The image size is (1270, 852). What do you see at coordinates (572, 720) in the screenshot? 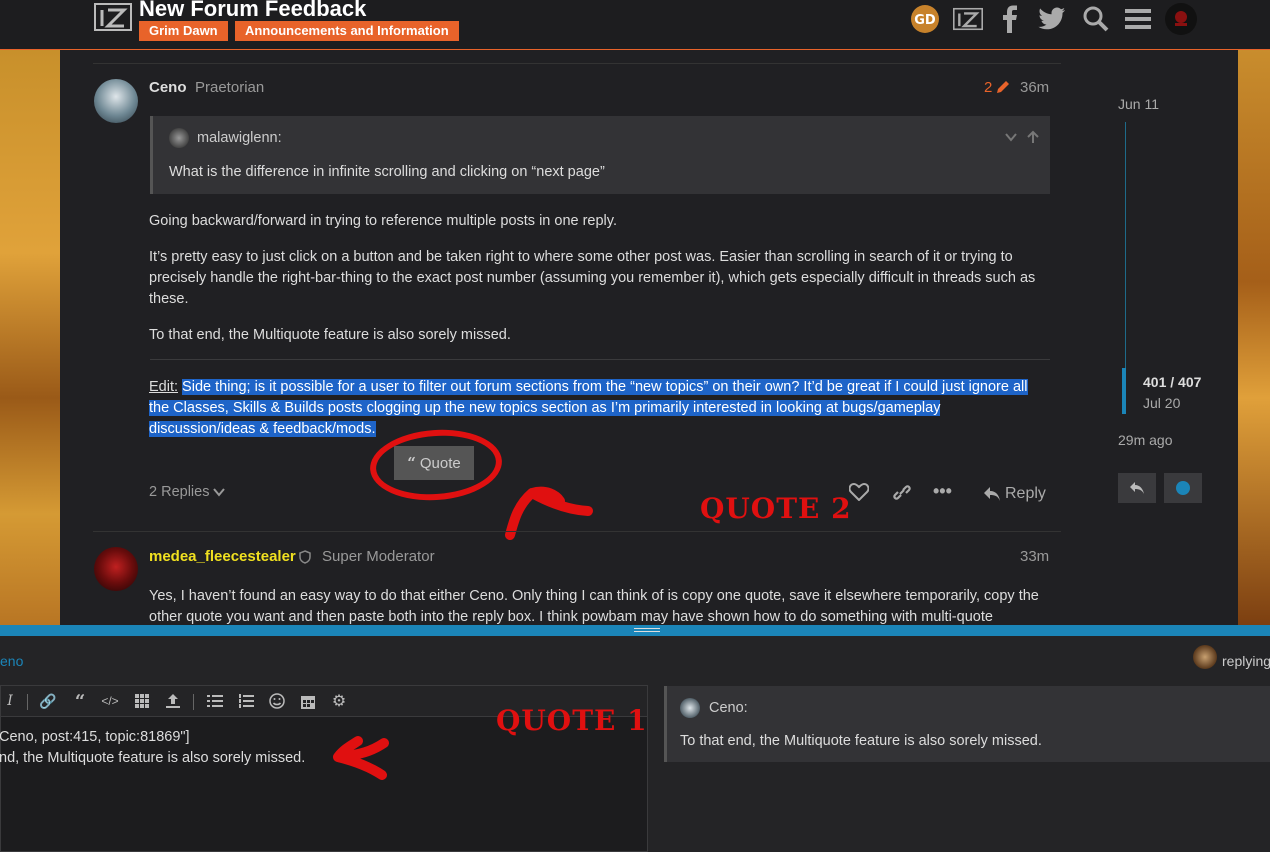
I see `annotation-quote-1: QUOTE 1` at bounding box center [572, 720].